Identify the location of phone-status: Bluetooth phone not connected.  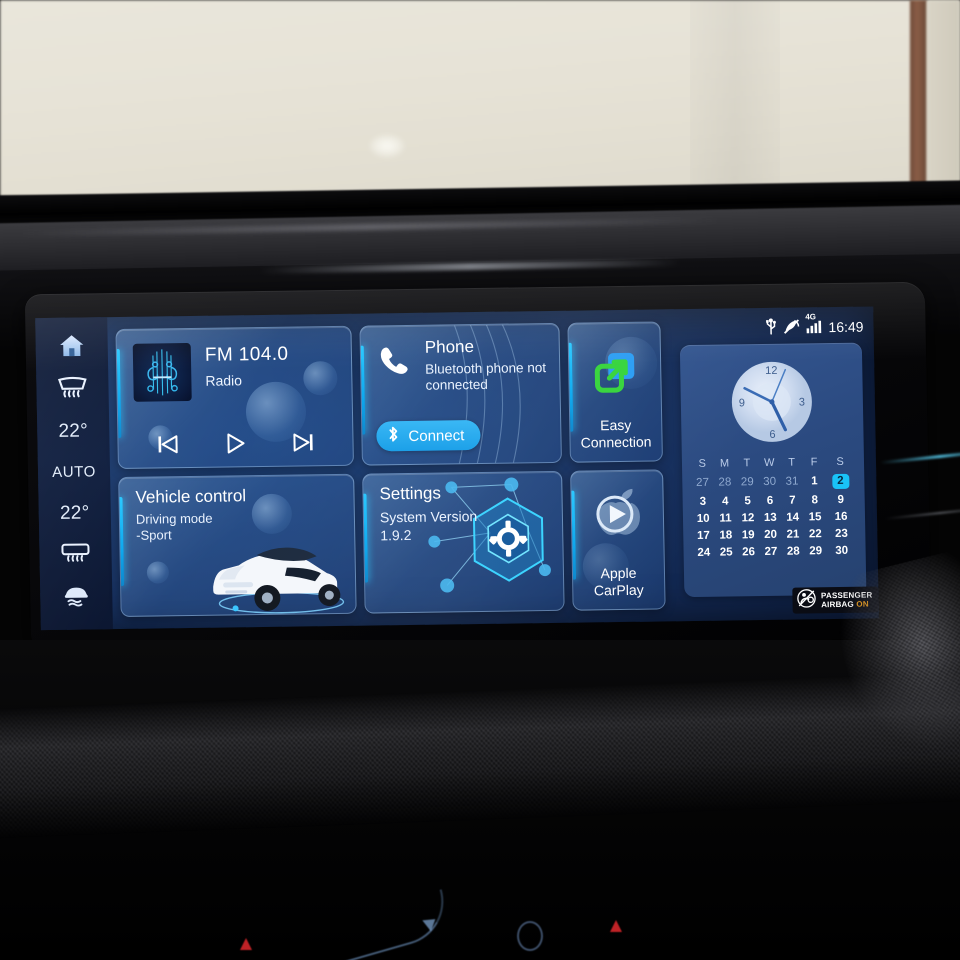
(486, 376).